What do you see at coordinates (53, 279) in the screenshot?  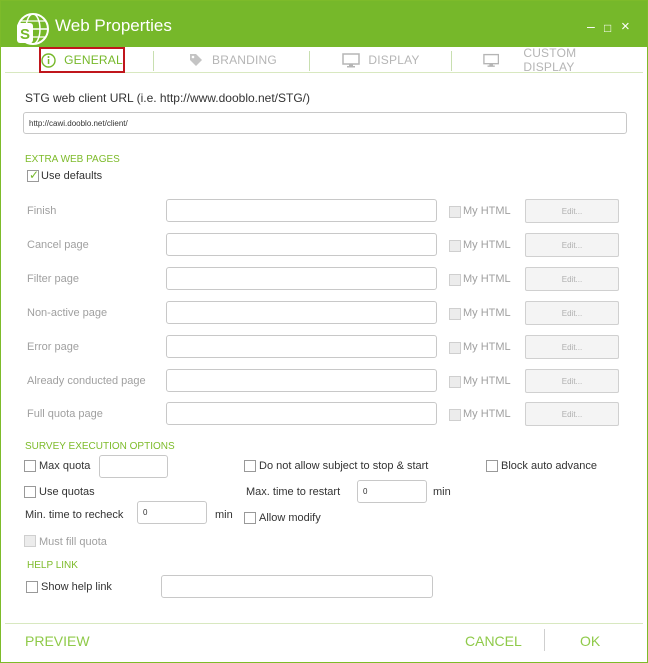 I see `page-label-filter: Filter page` at bounding box center [53, 279].